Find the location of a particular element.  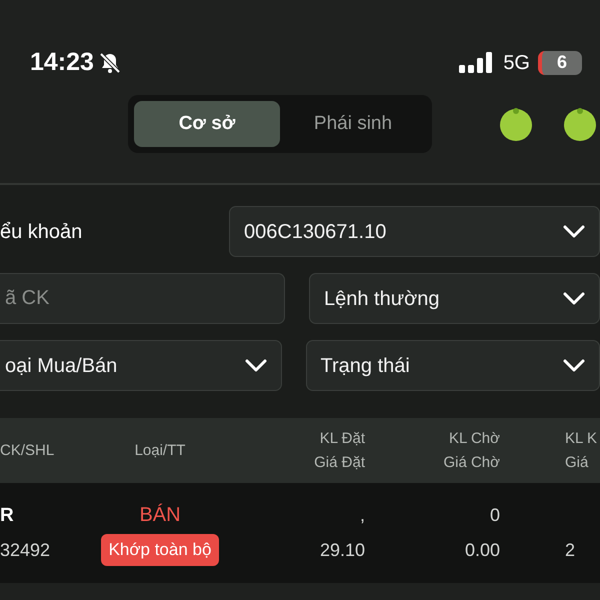

table-cell-text: 2 is located at coordinates (570, 550).